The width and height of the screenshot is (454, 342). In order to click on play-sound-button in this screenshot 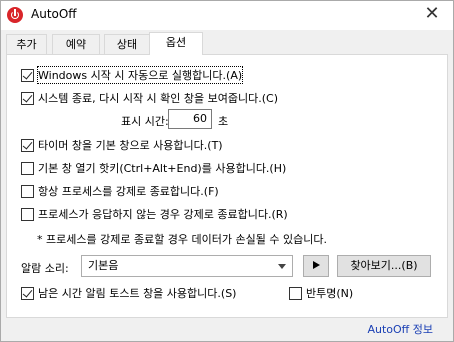, I will do `click(316, 266)`.